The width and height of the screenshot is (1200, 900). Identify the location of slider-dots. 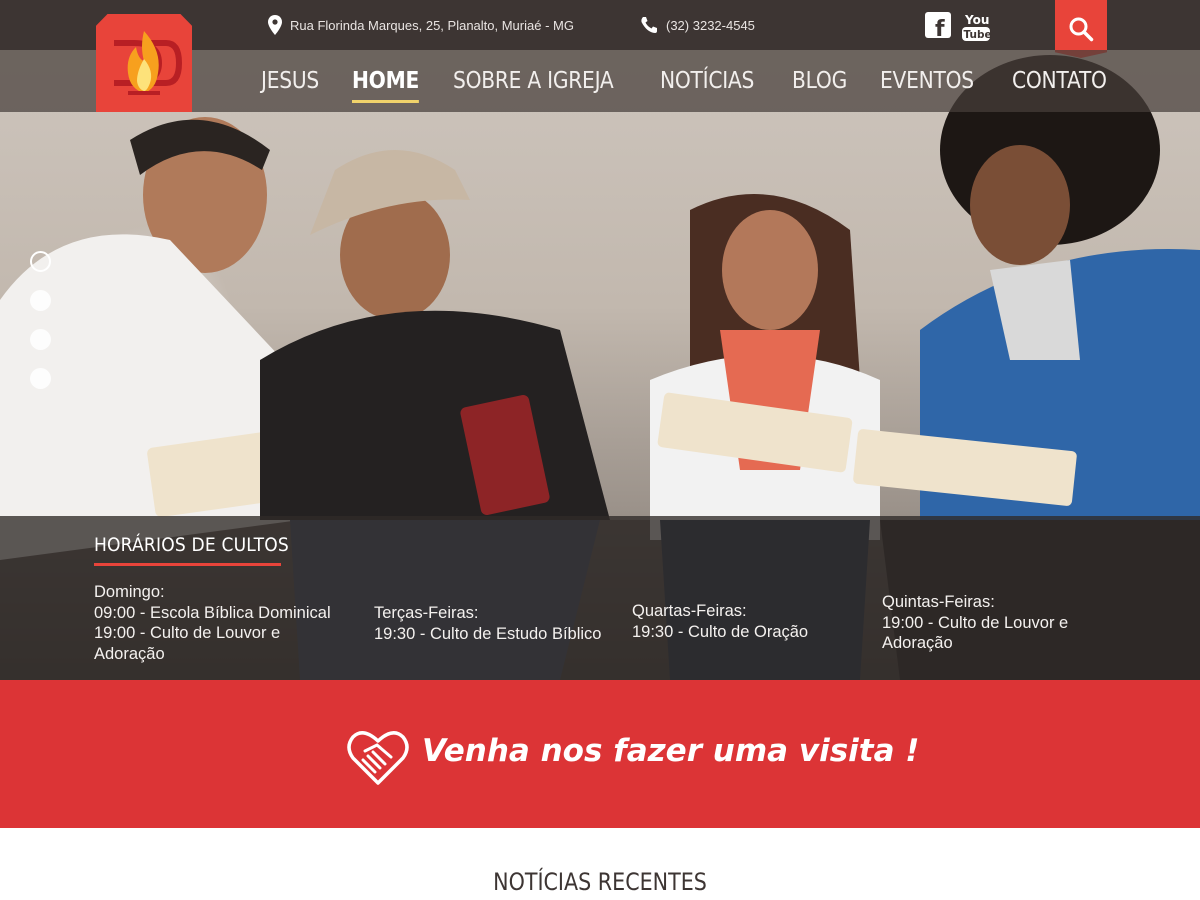
(40, 329).